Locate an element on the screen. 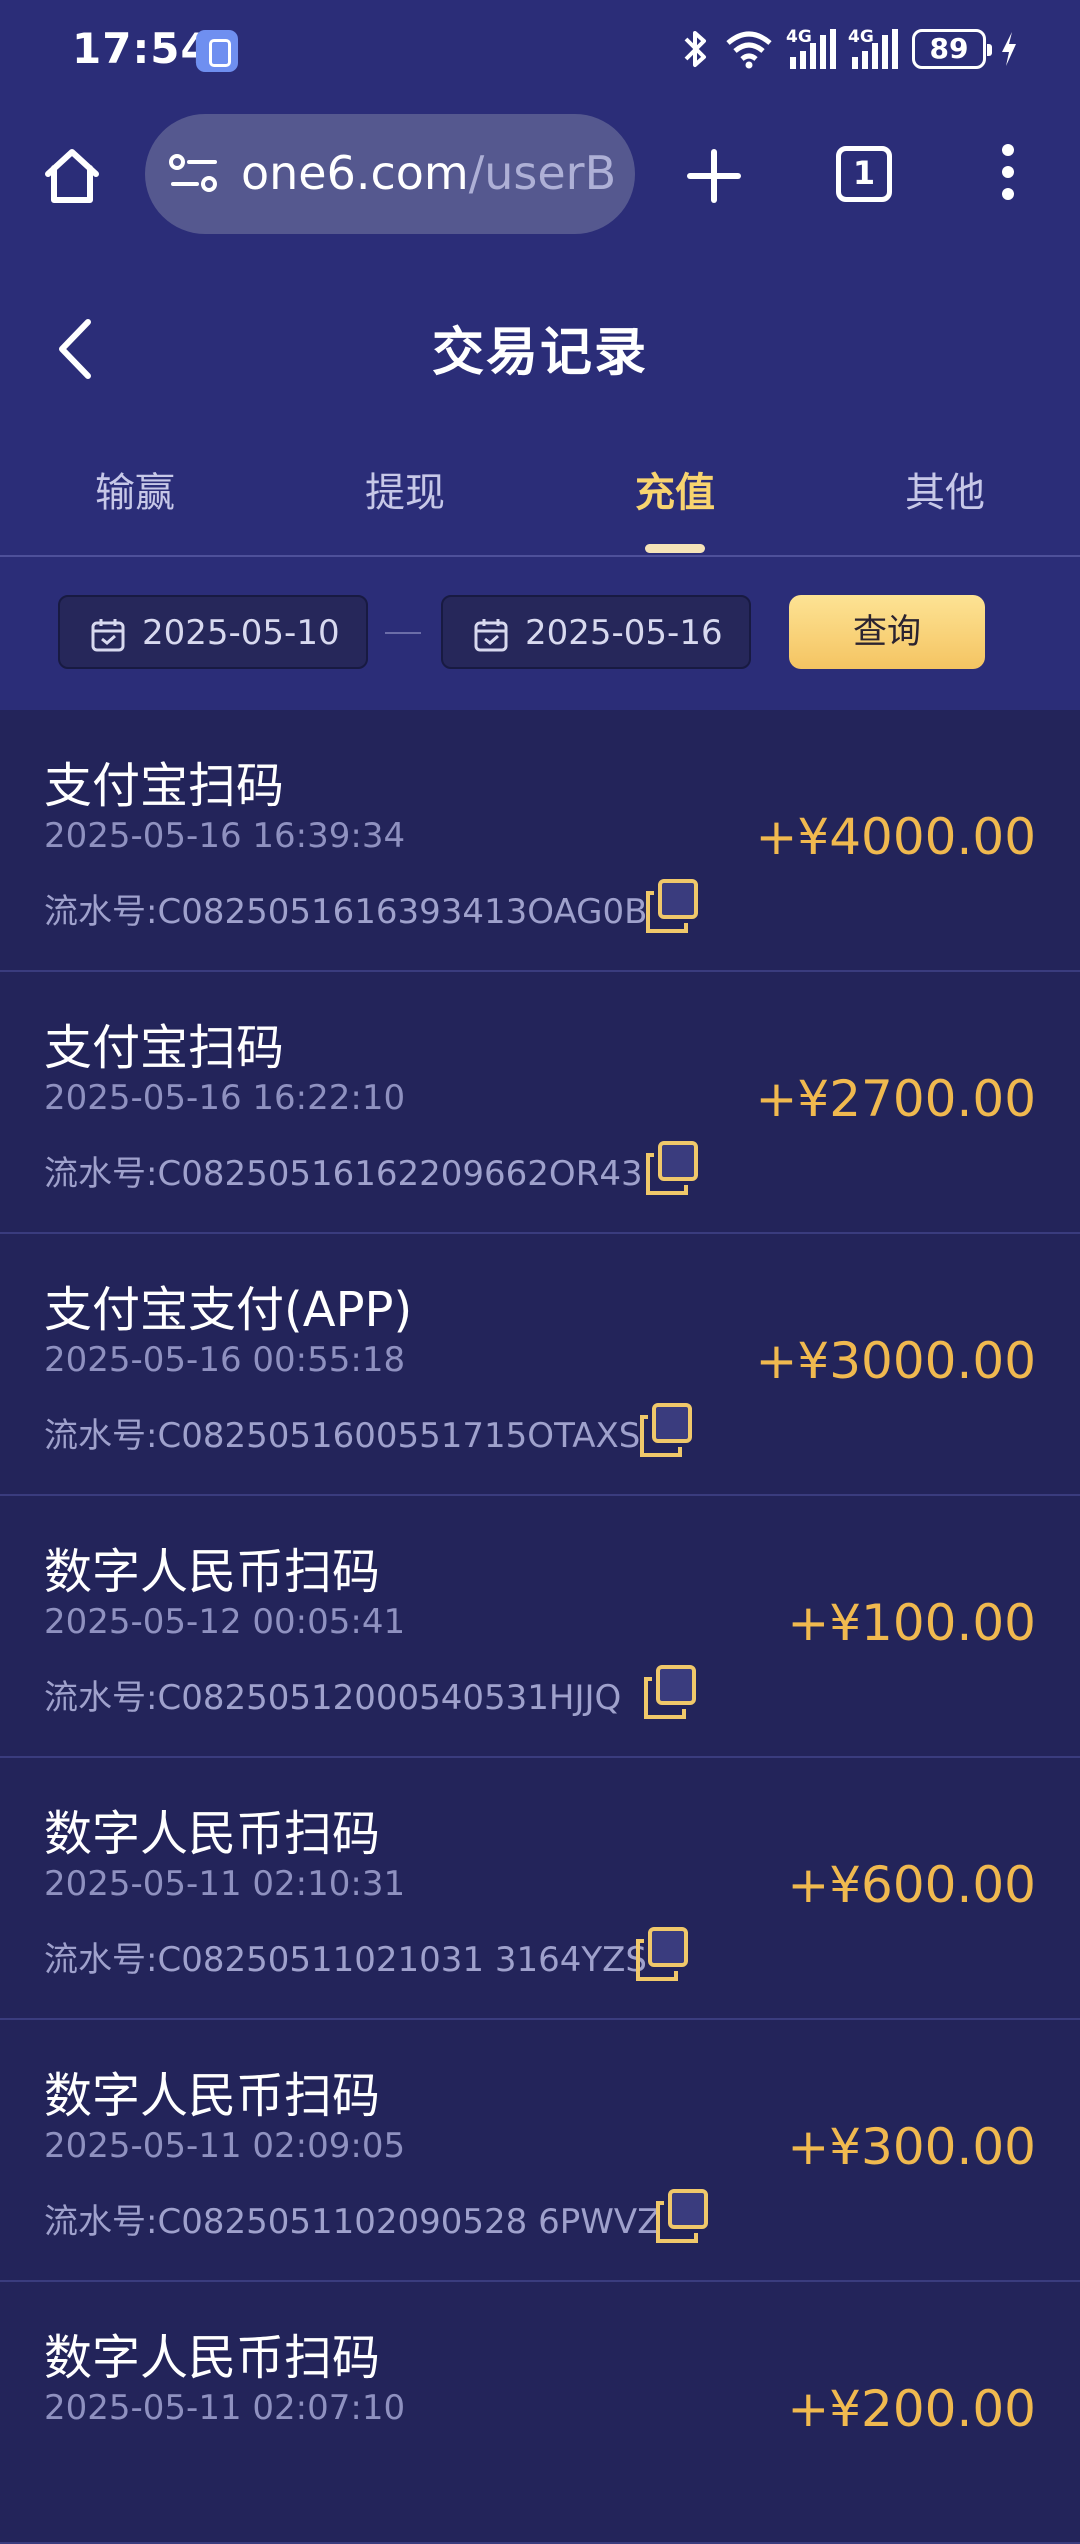 The height and width of the screenshot is (2544, 1080). url-text: one6.com/userB is located at coordinates (428, 173).